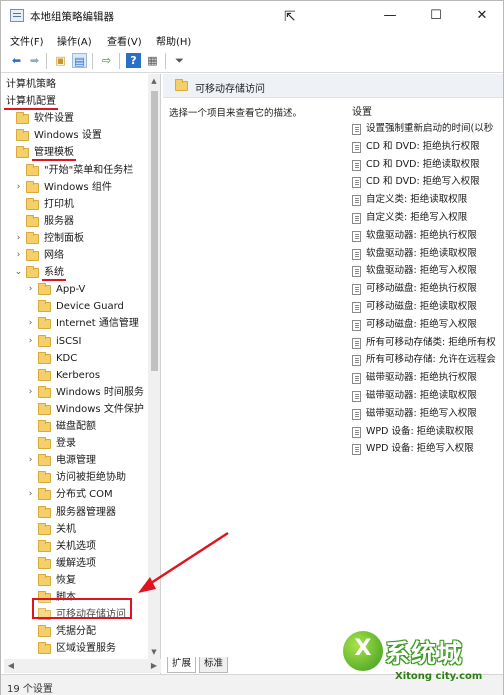 The height and width of the screenshot is (695, 504). I want to click on setting-row: 设置强制重新启动的时间(以秒, so click(427, 129).